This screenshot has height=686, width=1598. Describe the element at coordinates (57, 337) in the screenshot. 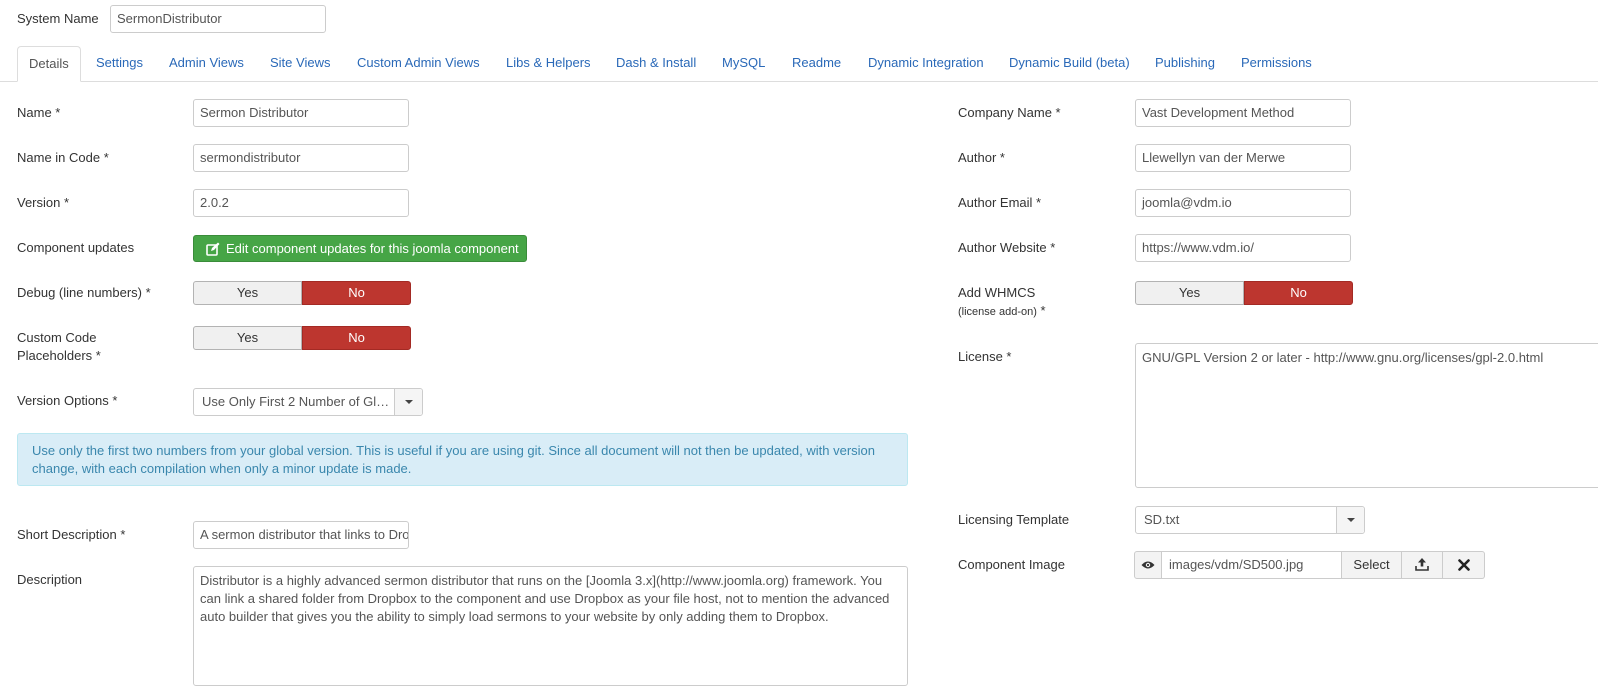

I see `custom-code-label-line1: Custom Code` at that location.